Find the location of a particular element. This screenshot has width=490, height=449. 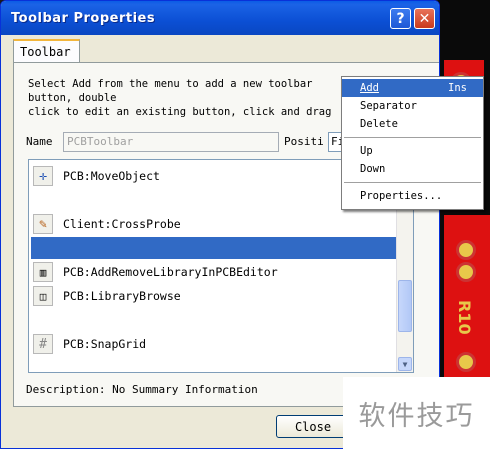

menu-item-delete: Delete is located at coordinates (412, 124).